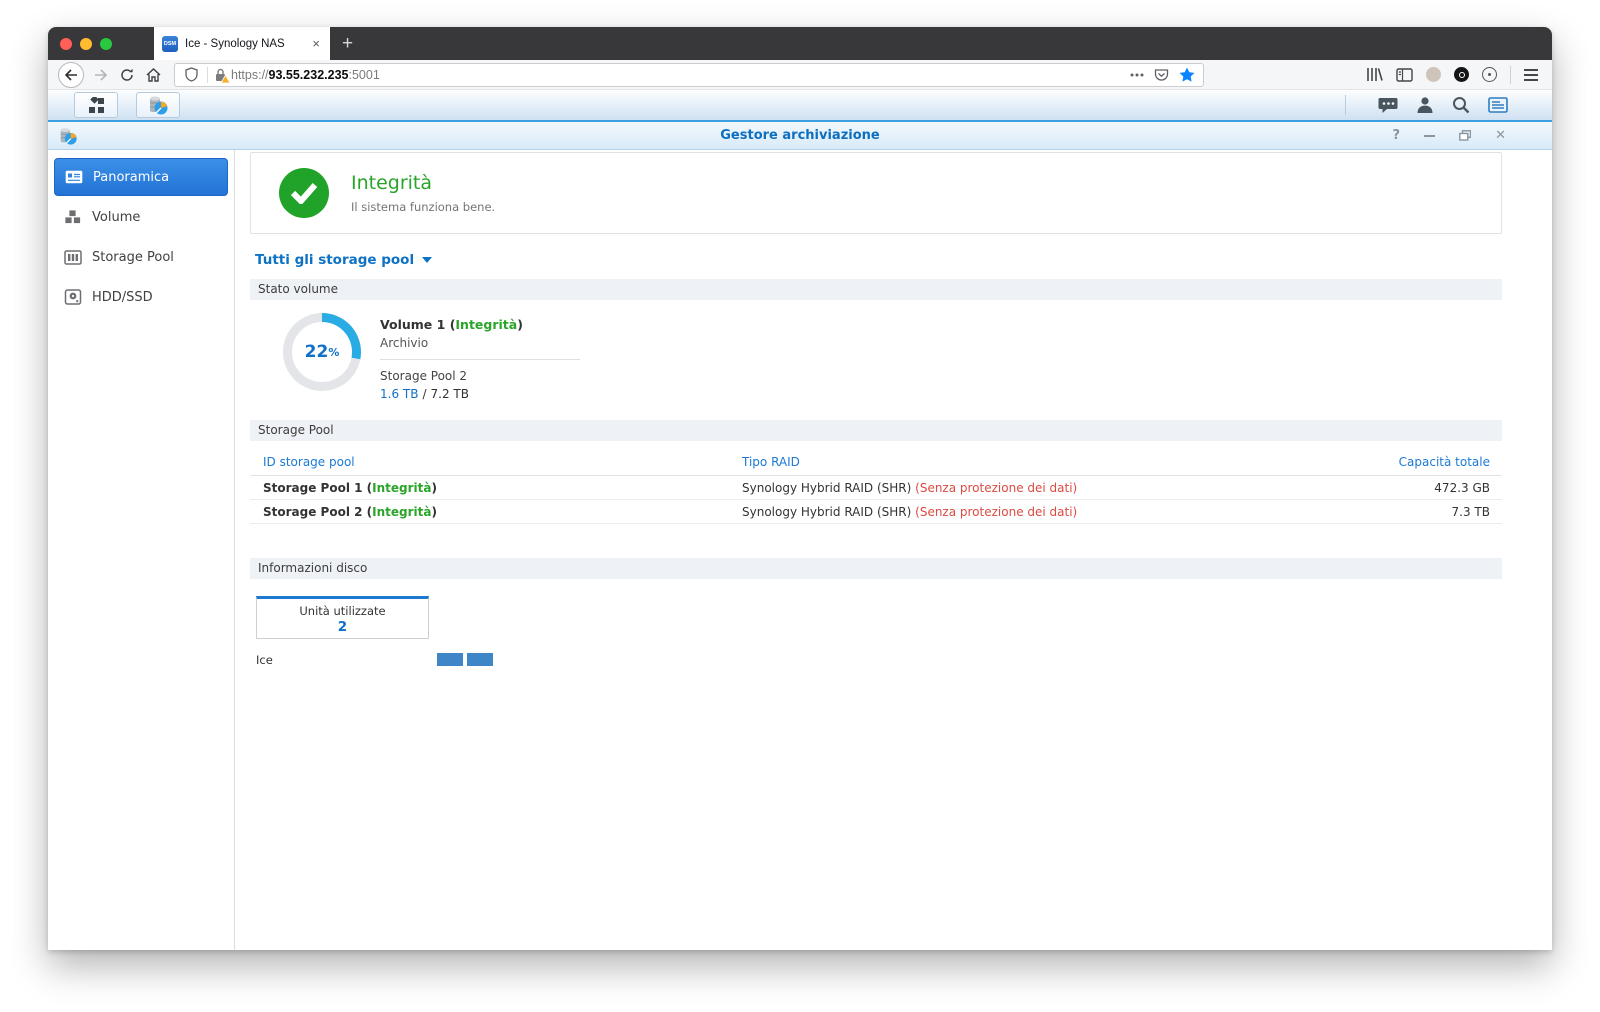 This screenshot has width=1600, height=1012. I want to click on user-account-icon, so click(1425, 105).